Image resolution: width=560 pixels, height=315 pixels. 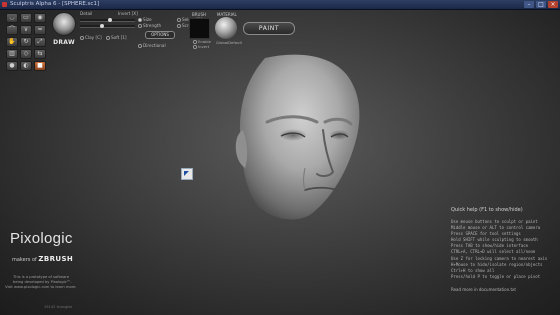 I want to click on draw-brush-icon, so click(x=64, y=24).